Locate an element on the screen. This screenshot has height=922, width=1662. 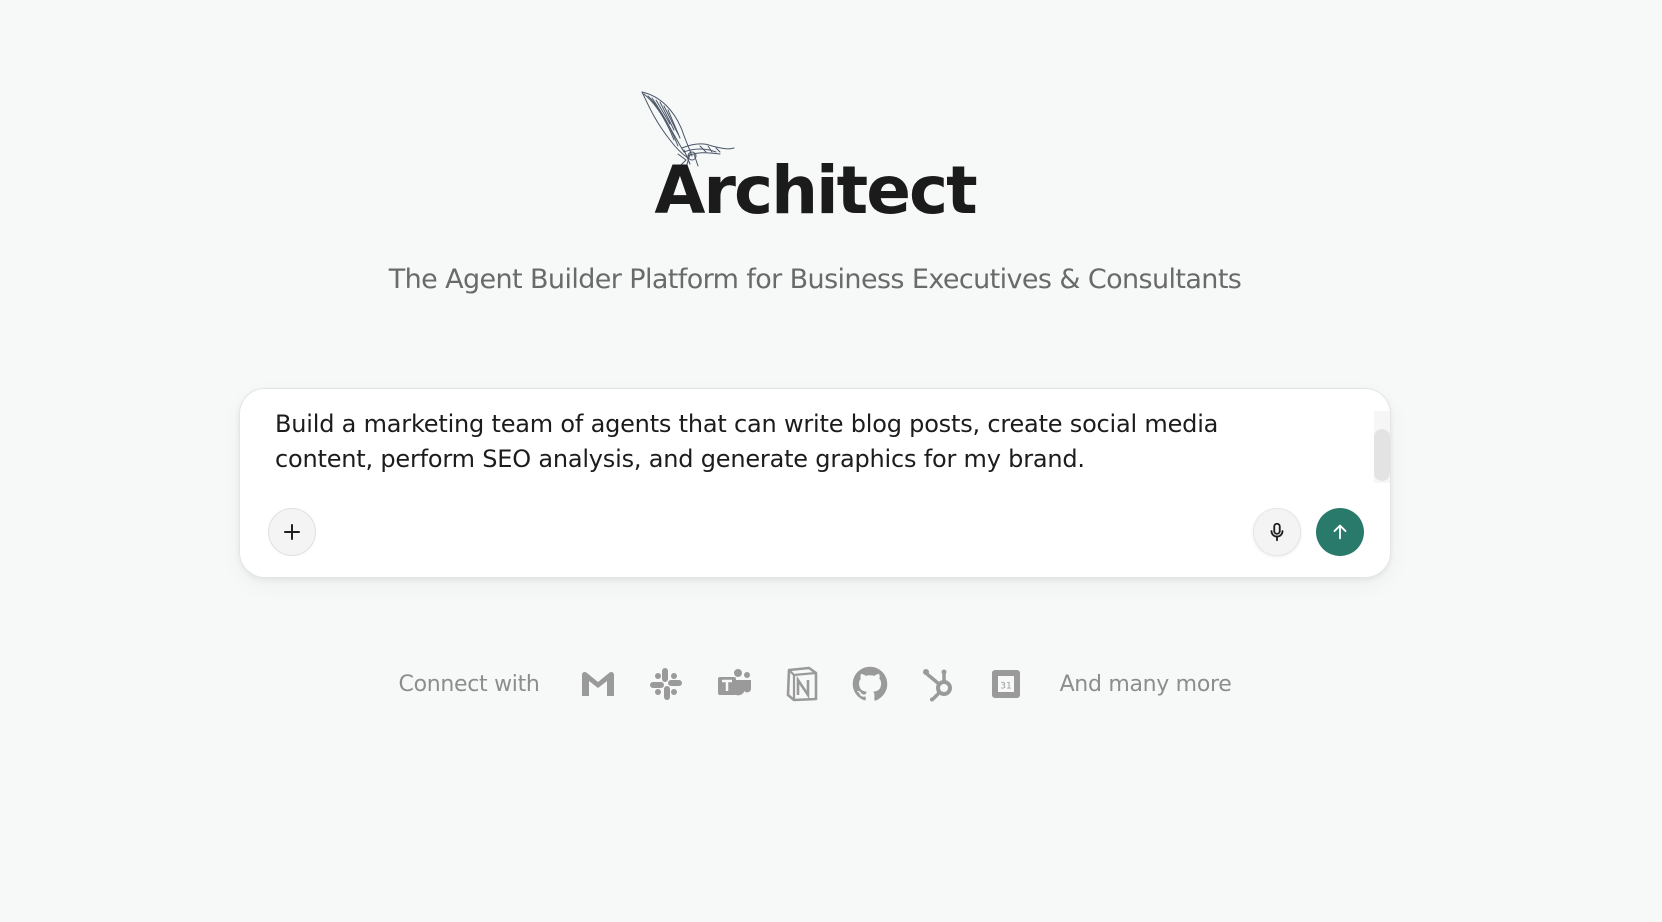
integrations-row: Connect with 31 And many more is located at coordinates (815, 684).